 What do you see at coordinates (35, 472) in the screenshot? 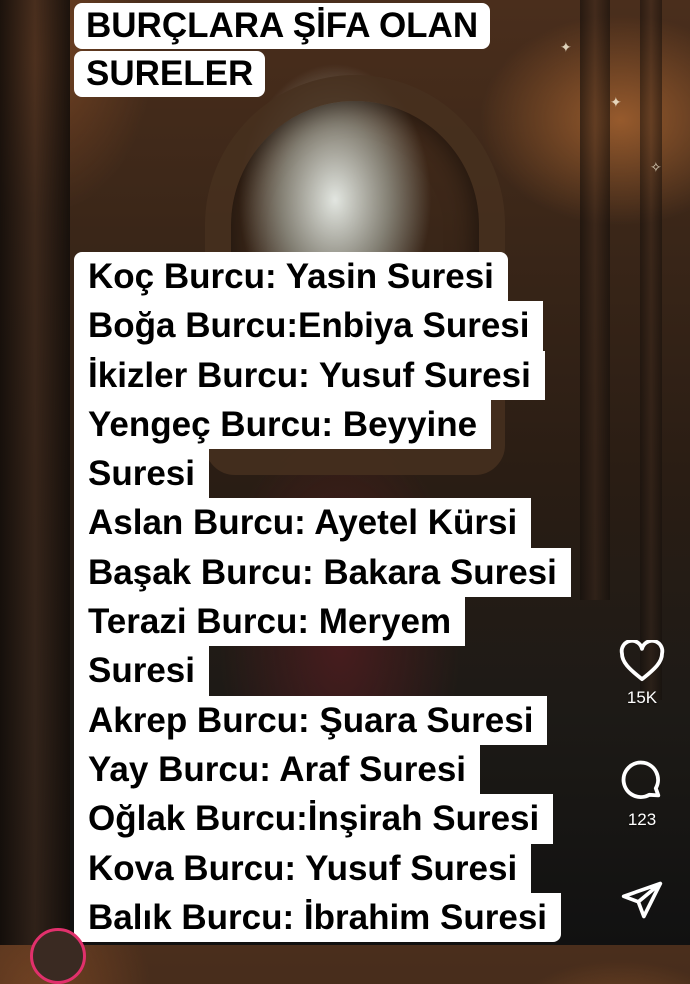
I see `tree-trunk-left` at bounding box center [35, 472].